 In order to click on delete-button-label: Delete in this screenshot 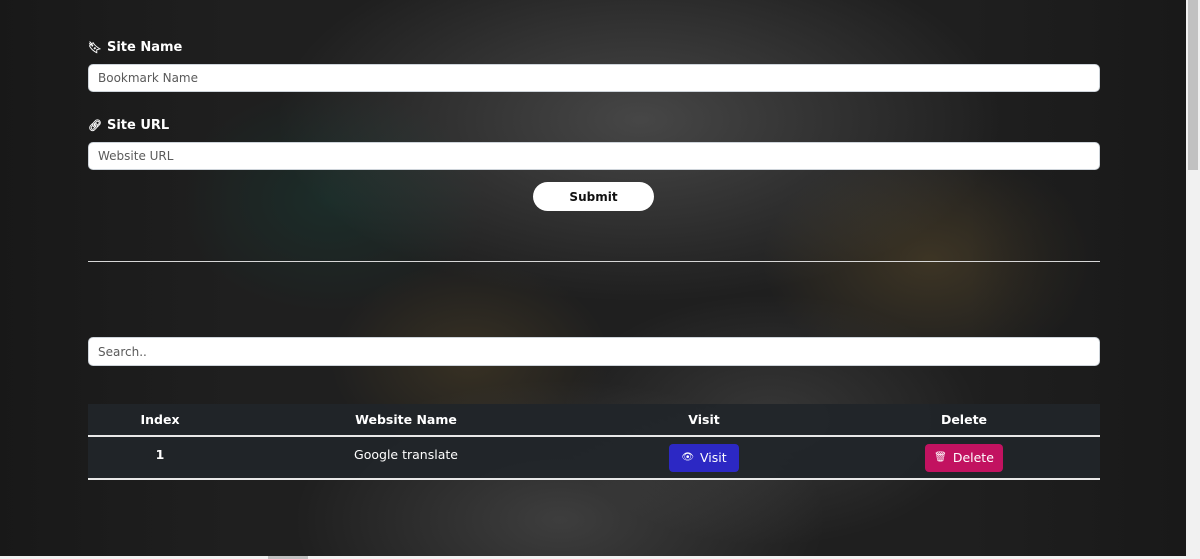, I will do `click(973, 457)`.